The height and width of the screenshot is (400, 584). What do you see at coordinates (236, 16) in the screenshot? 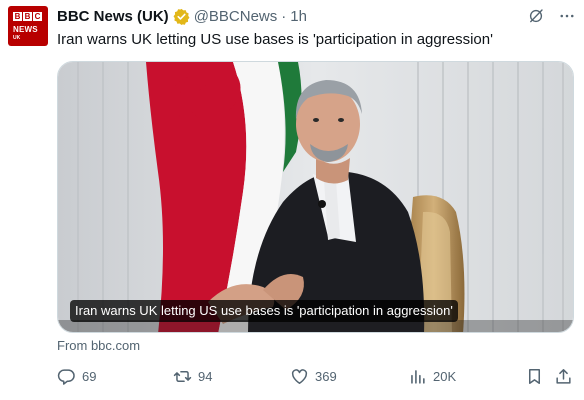
I see `user-handle: @BBCNews` at bounding box center [236, 16].